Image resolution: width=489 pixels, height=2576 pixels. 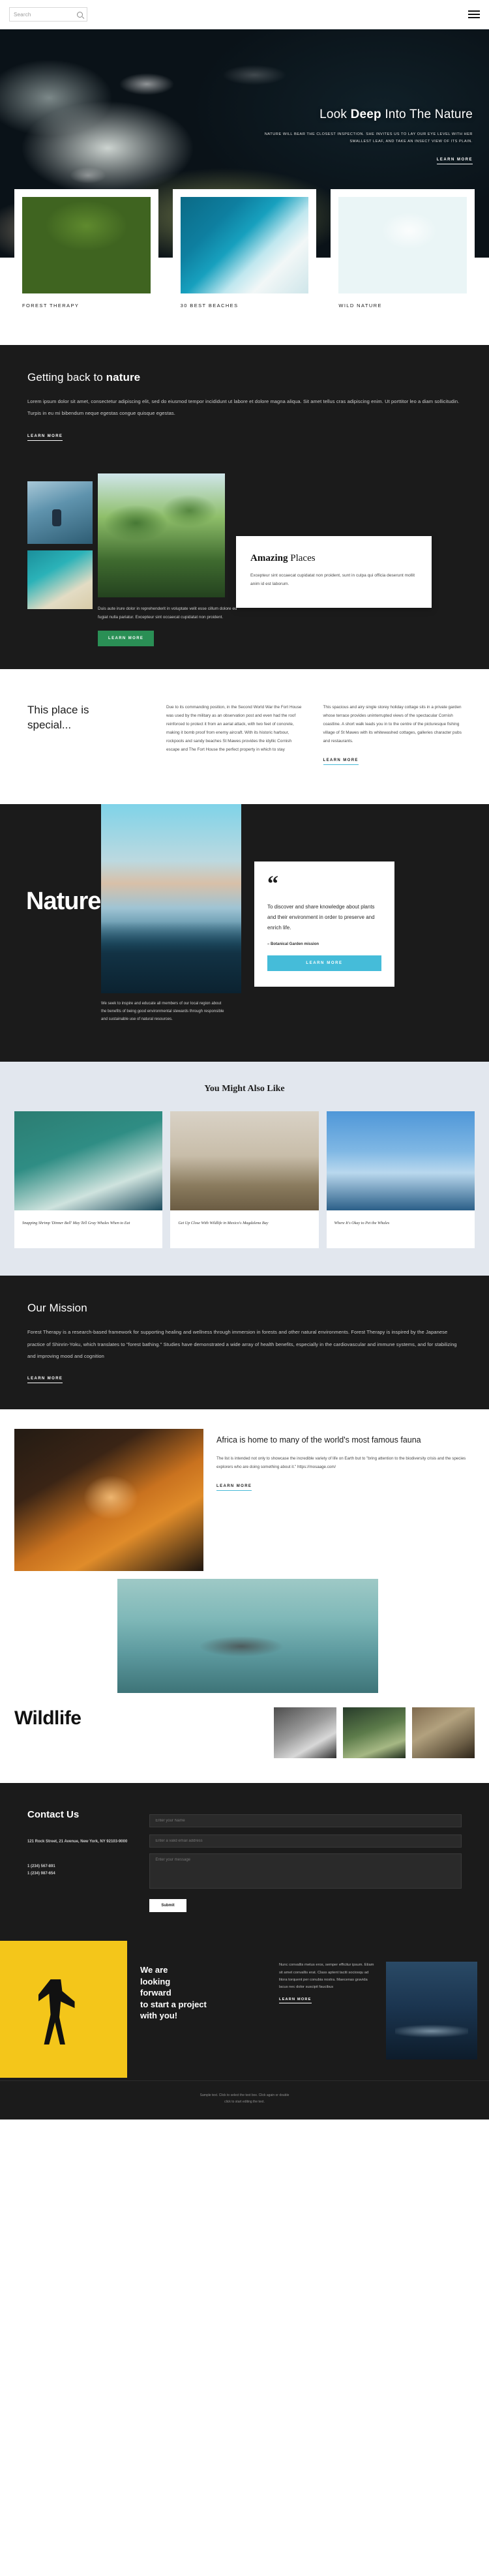 What do you see at coordinates (54, 1815) in the screenshot?
I see `contact-title: Contact Us` at bounding box center [54, 1815].